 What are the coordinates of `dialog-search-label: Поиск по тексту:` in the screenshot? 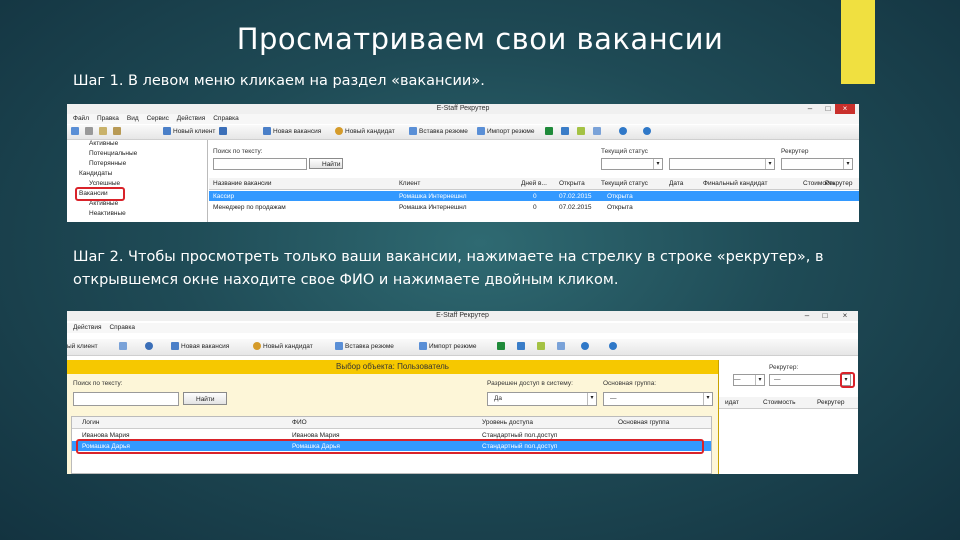 It's located at (98, 383).